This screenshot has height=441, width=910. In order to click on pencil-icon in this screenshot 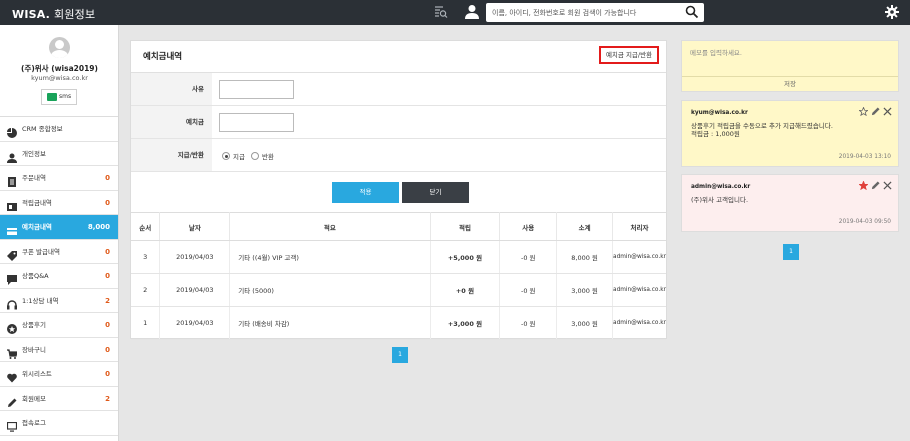, I will do `click(12, 400)`.